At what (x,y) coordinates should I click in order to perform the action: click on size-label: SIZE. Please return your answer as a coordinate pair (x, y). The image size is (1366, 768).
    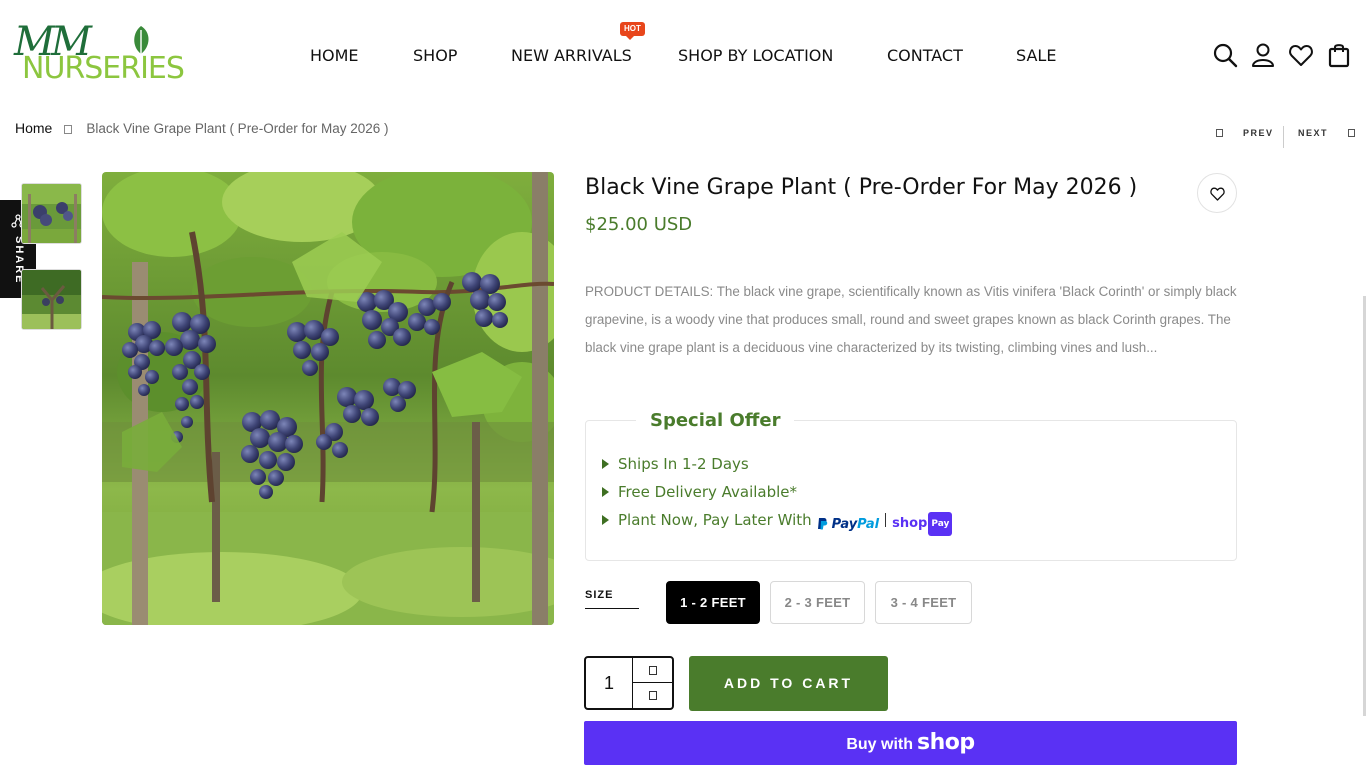
    Looking at the image, I should click on (599, 595).